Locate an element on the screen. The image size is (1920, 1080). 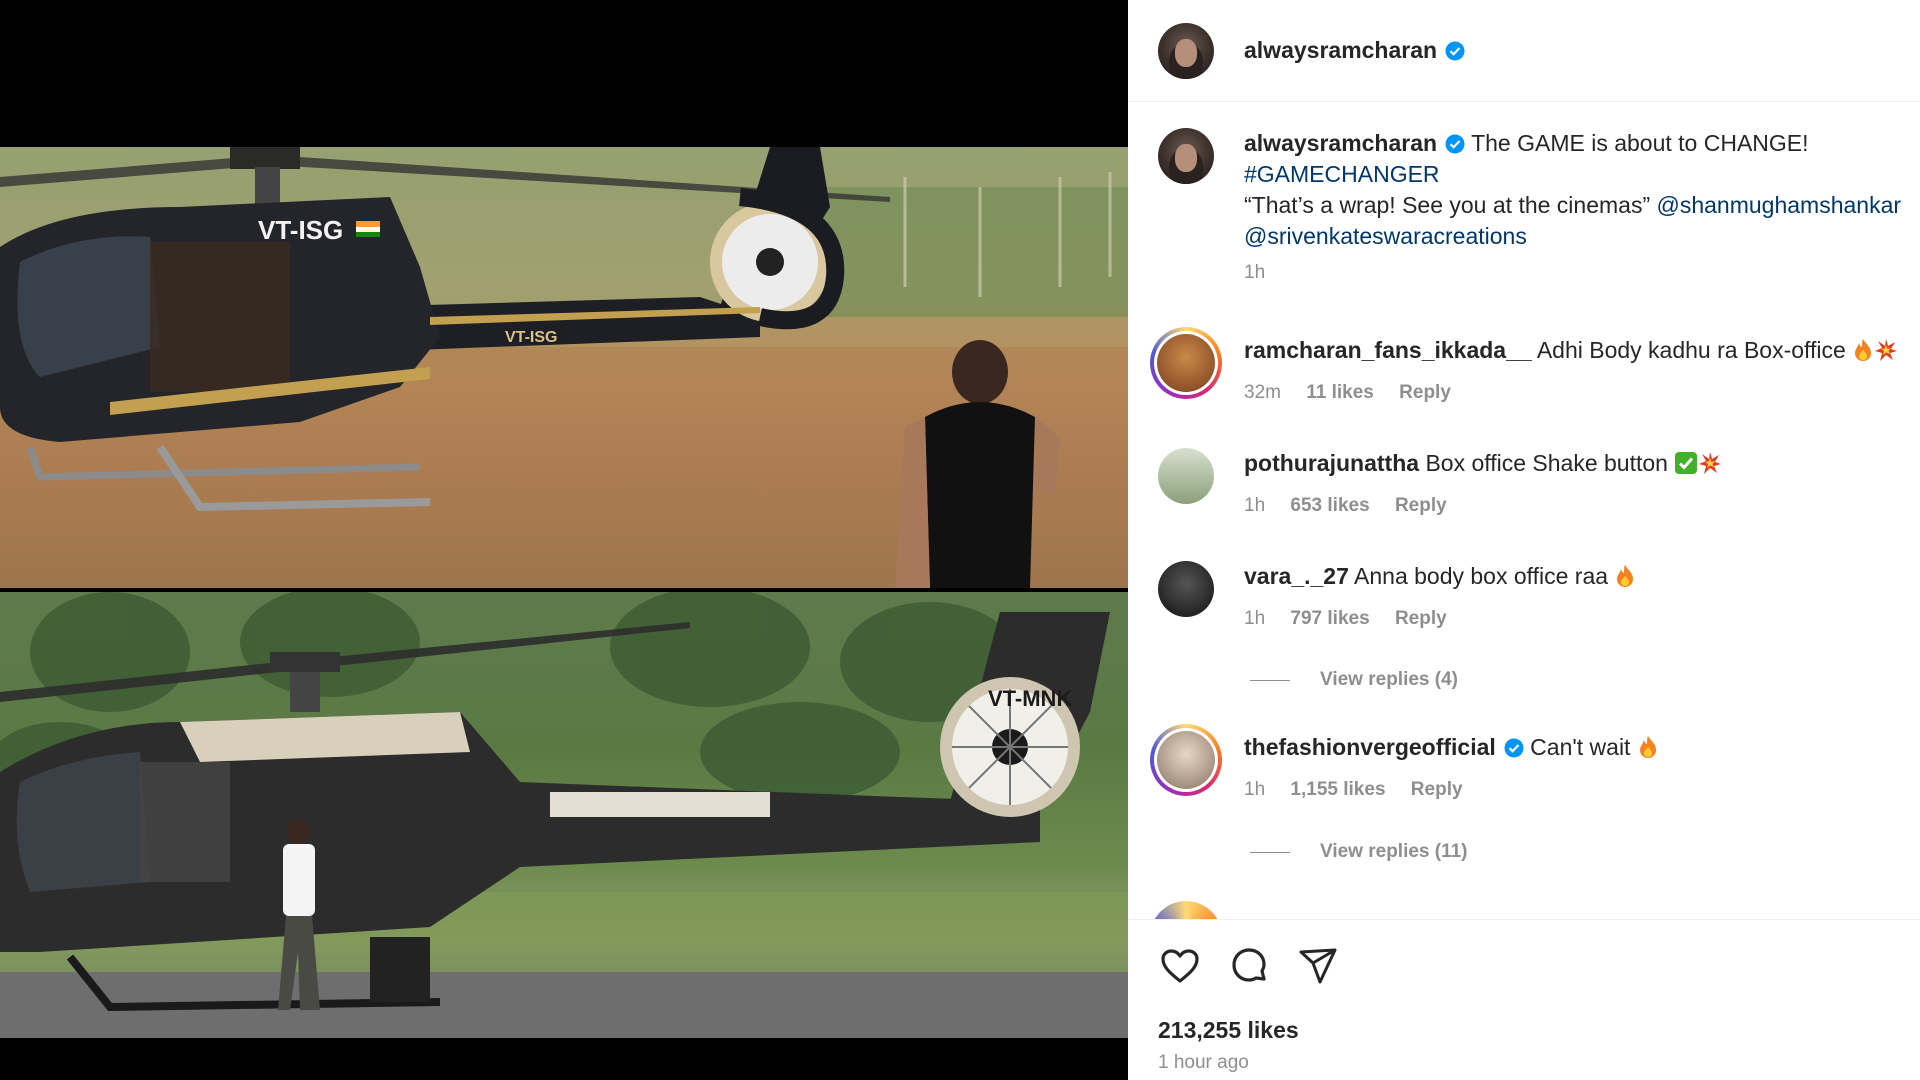
commenter-username: vara_._27 is located at coordinates (1296, 576).